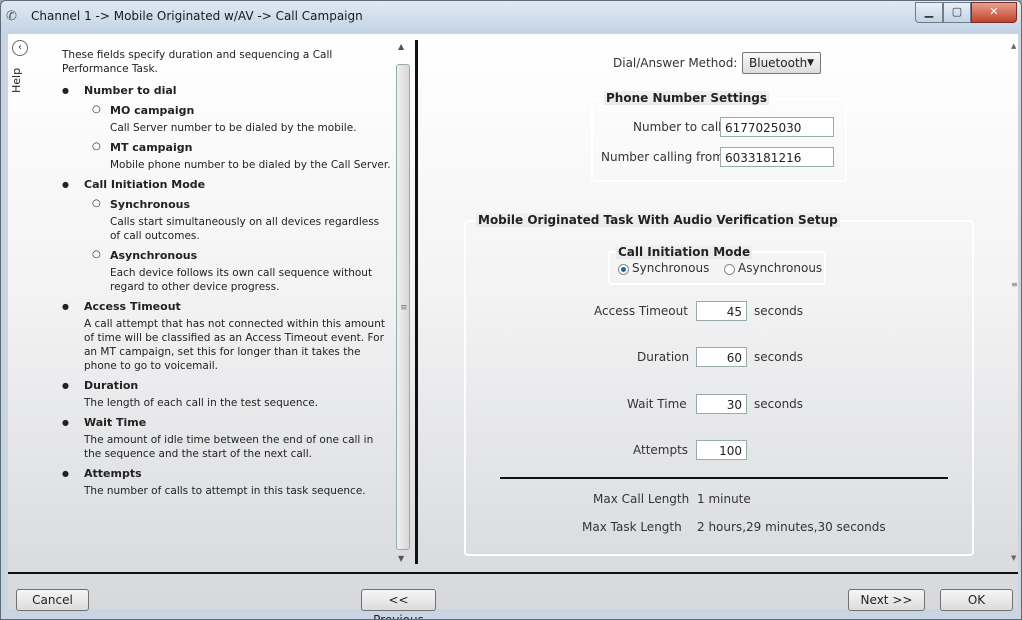 This screenshot has height=620, width=1022. What do you see at coordinates (241, 147) in the screenshot?
I see `help-heading-mt-campaign: MT campaign` at bounding box center [241, 147].